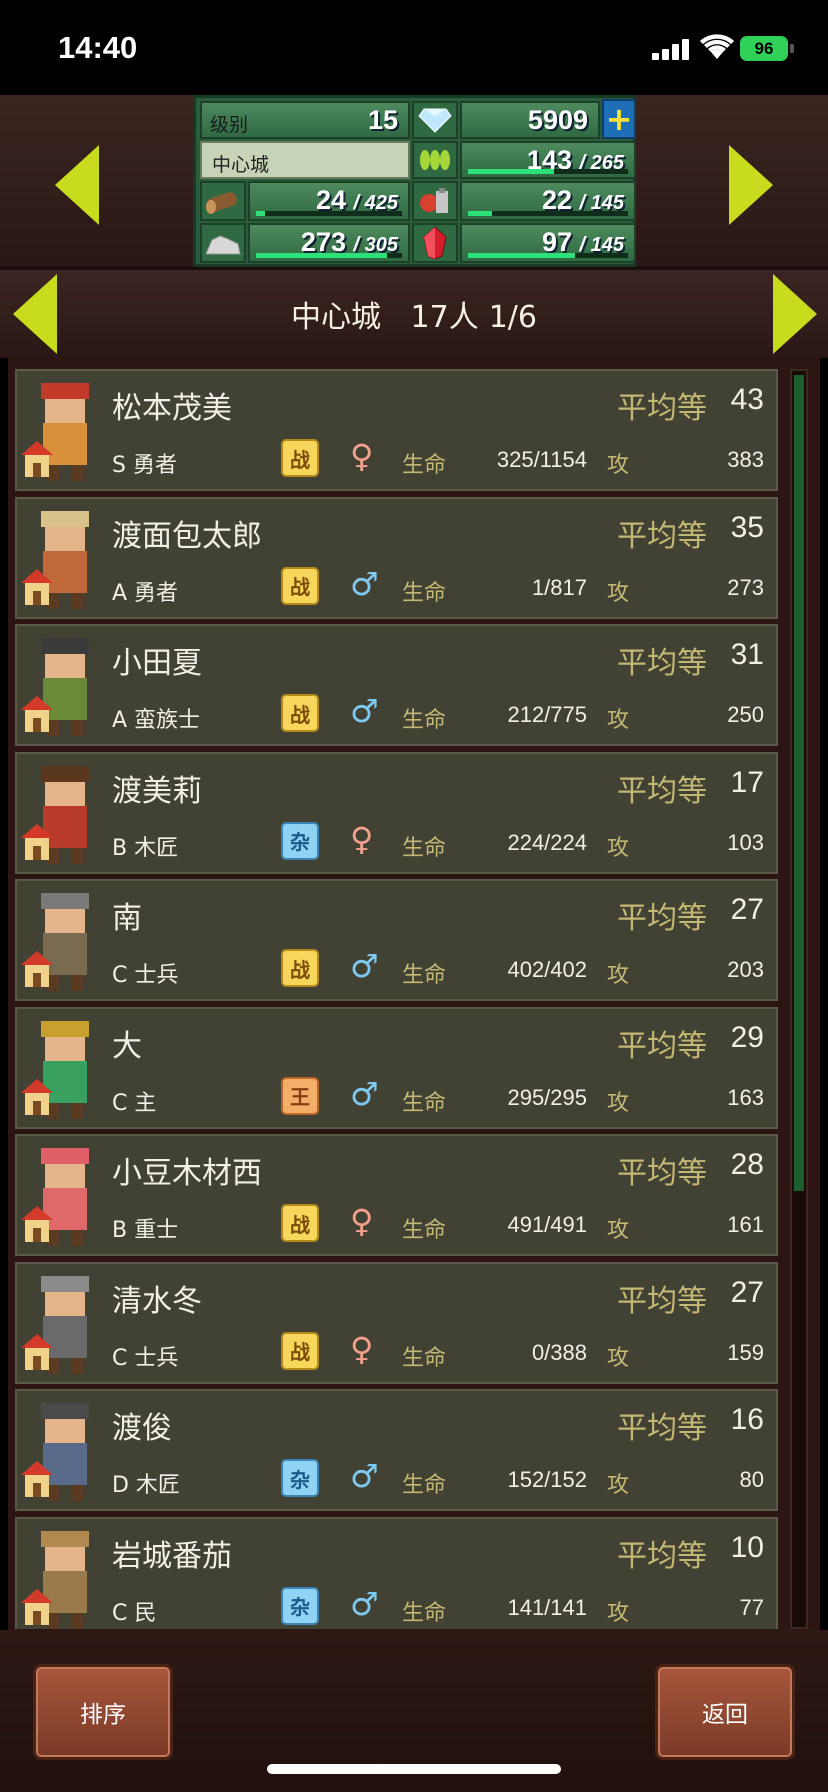  I want to click on resident-name: 清水冬, so click(157, 1301).